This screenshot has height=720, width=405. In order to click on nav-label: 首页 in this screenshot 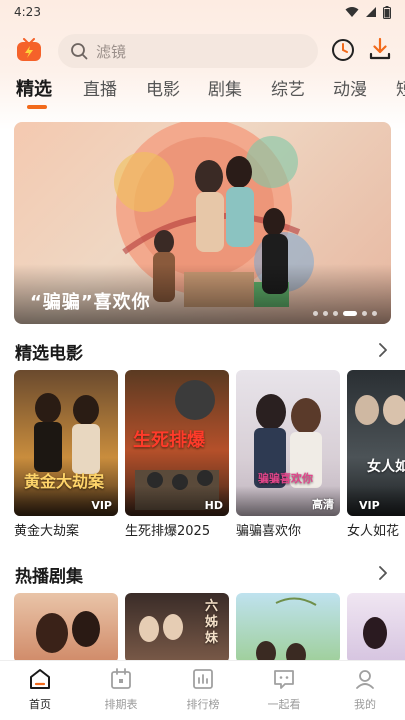, I will do `click(40, 704)`.